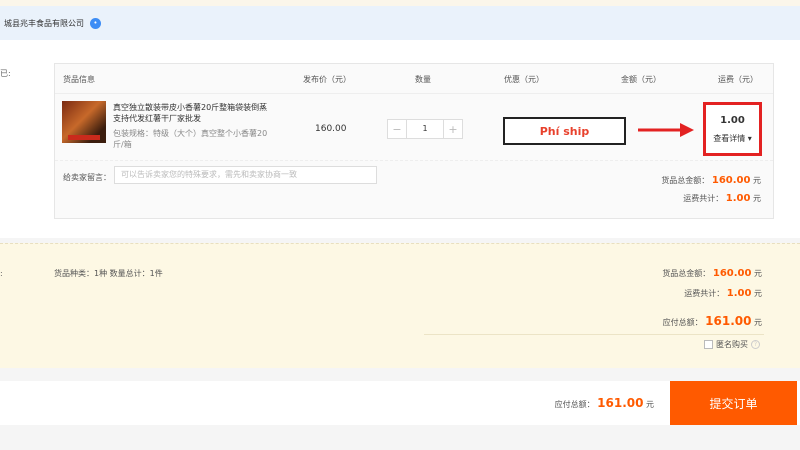  I want to click on card-freight-unit: 元, so click(757, 198).